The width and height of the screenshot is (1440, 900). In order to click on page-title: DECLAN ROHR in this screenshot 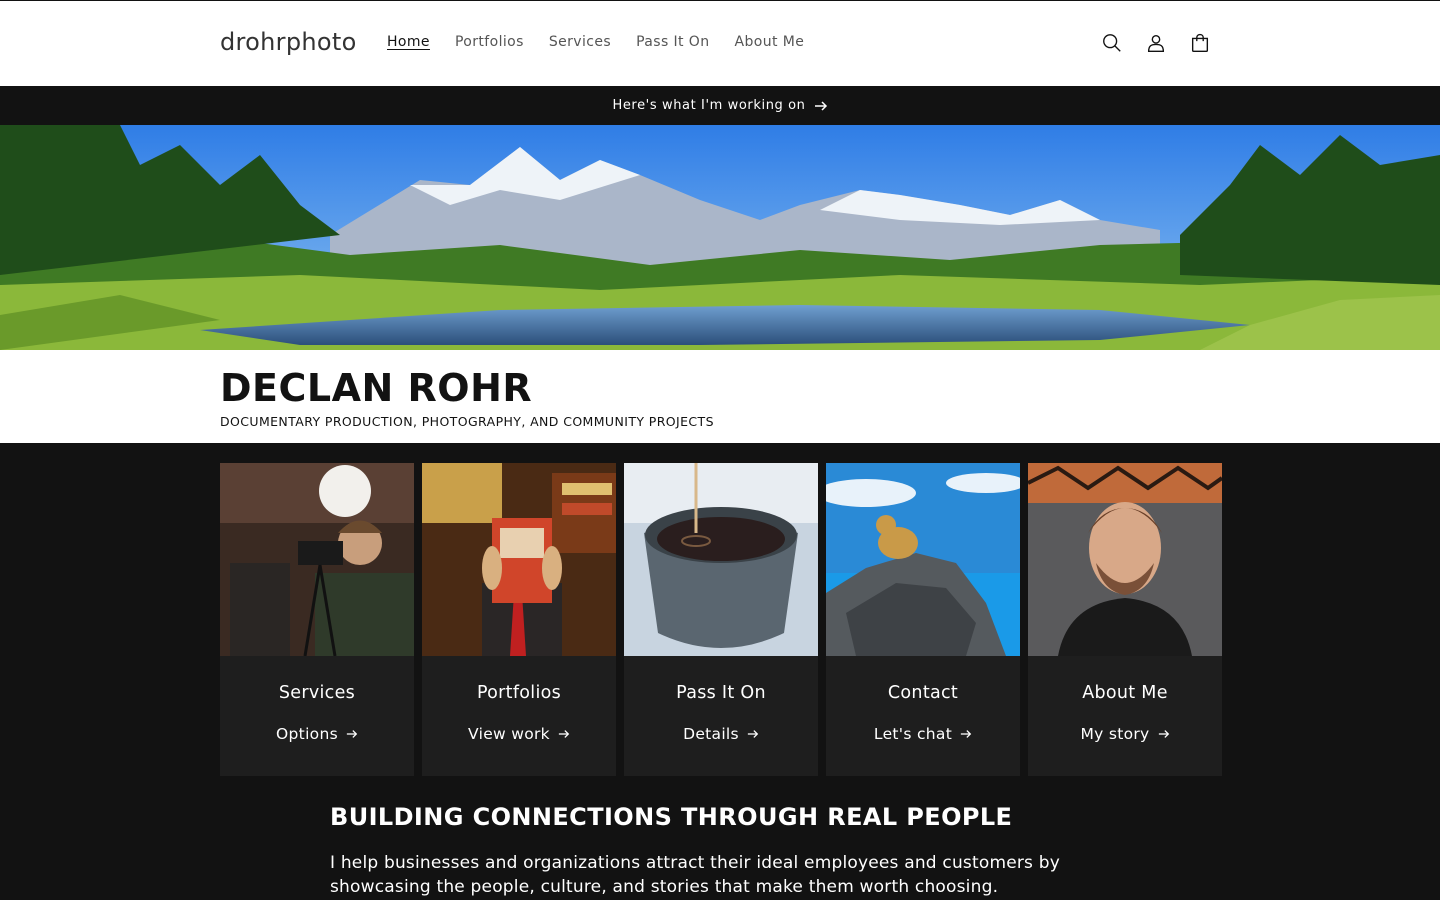, I will do `click(376, 388)`.